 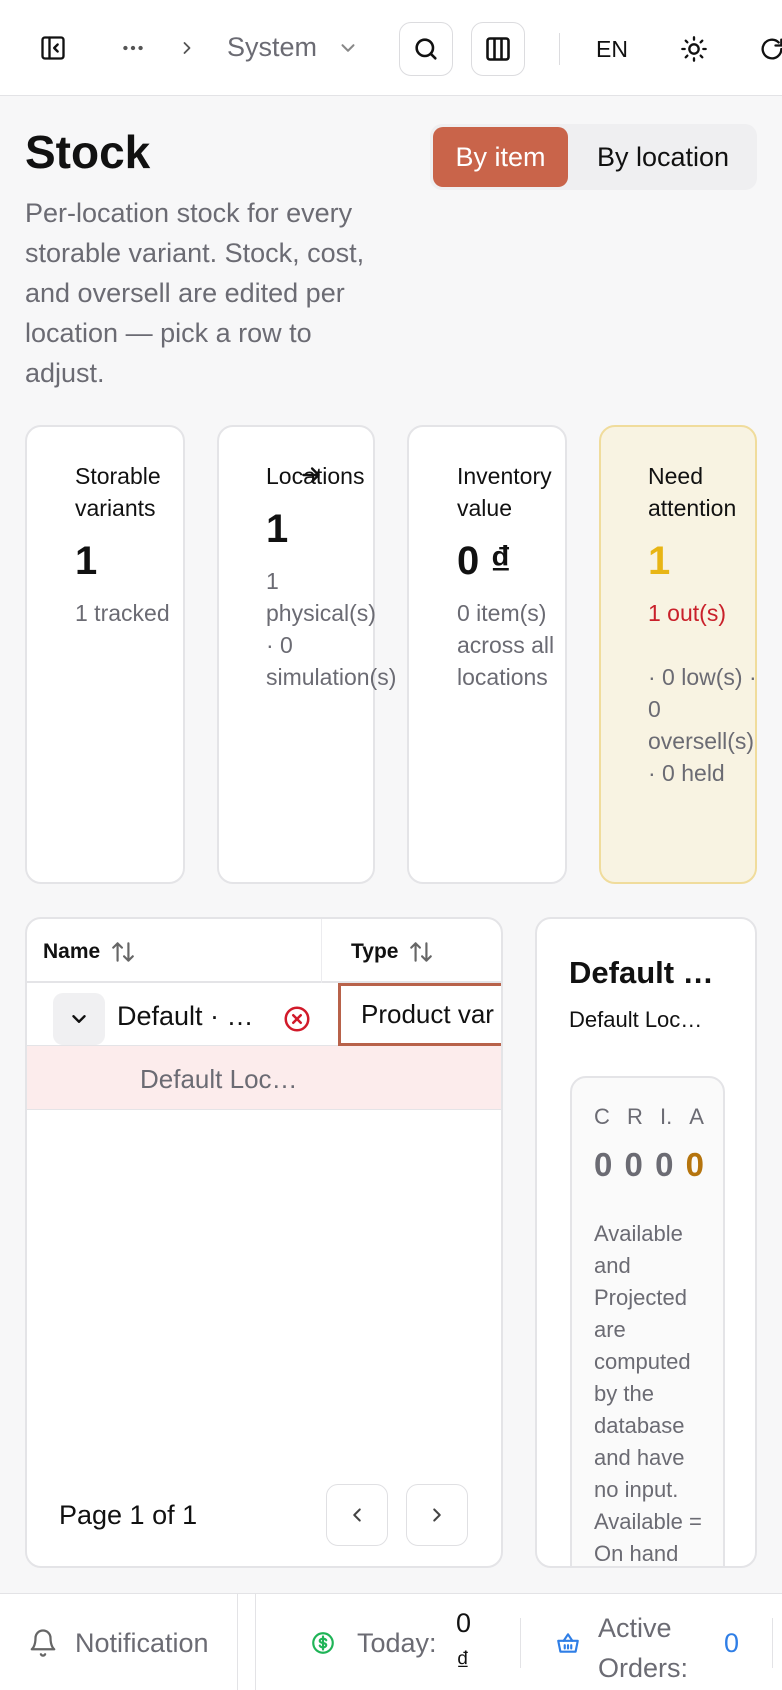 What do you see at coordinates (463, 1661) in the screenshot?
I see `today-currency: ₫` at bounding box center [463, 1661].